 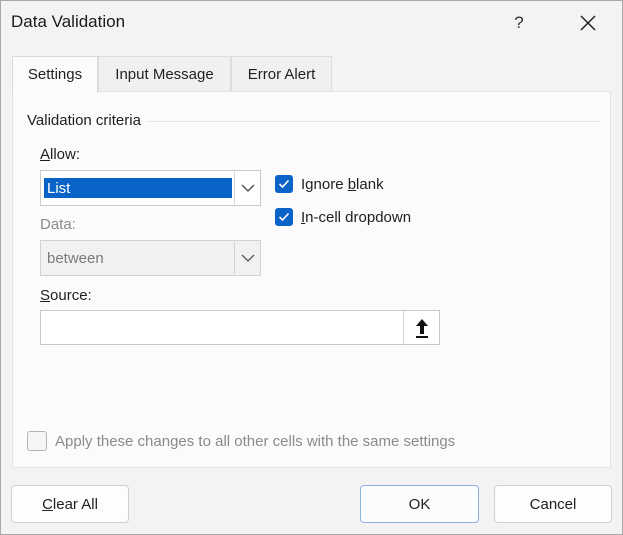 What do you see at coordinates (150, 258) in the screenshot?
I see `data-select: between` at bounding box center [150, 258].